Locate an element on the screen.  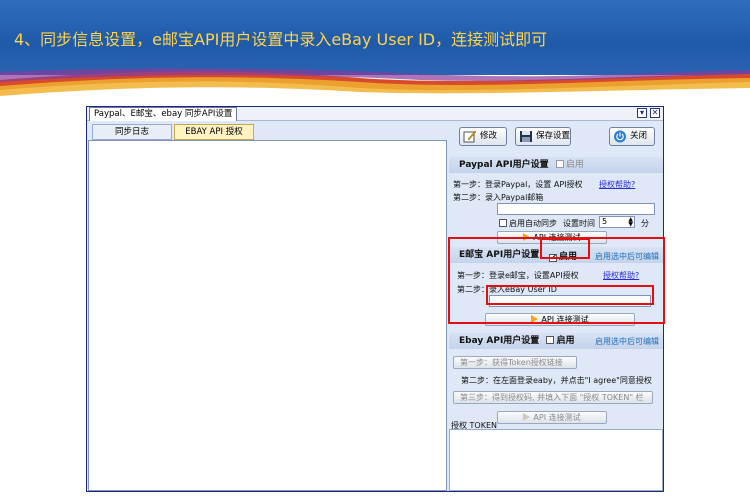
get-token-link-button: 第一步：获得Token授权链接 is located at coordinates (515, 362).